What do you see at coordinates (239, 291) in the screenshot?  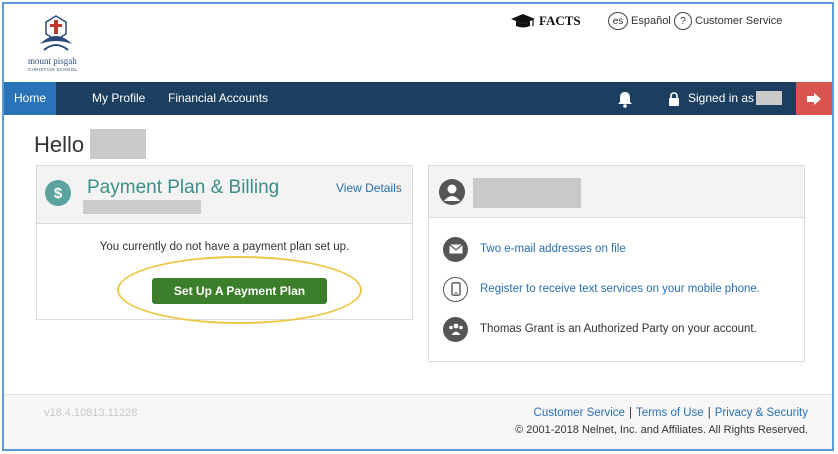 I see `set-up-payment-plan-button: Set Up A Payment Plan` at bounding box center [239, 291].